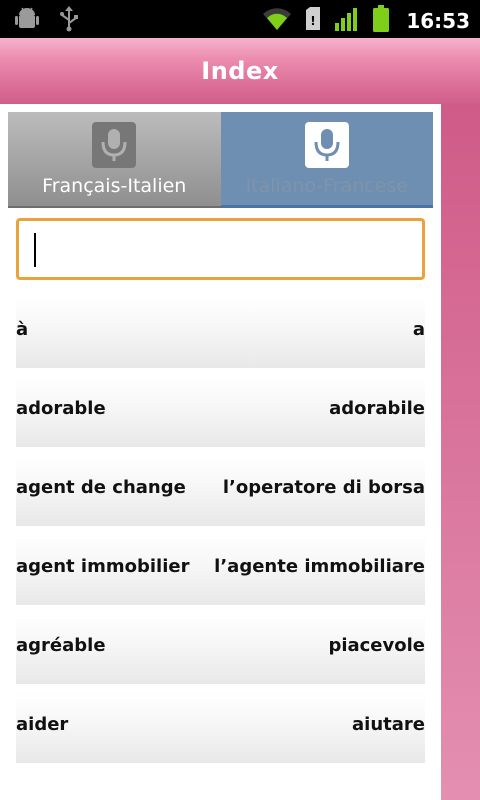 Image resolution: width=480 pixels, height=800 pixels. I want to click on search-field, so click(220, 249).